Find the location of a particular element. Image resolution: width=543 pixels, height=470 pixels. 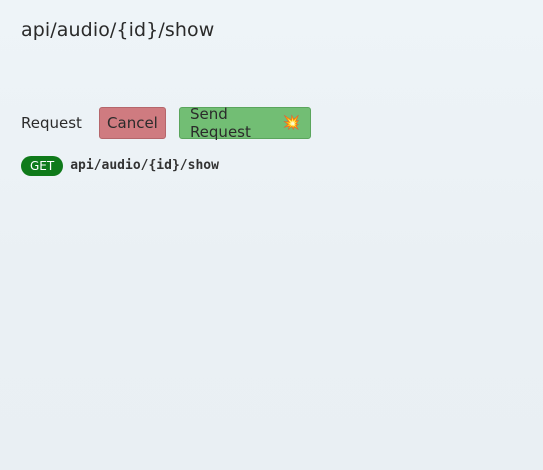

collision-icon: 💥 is located at coordinates (291, 123).